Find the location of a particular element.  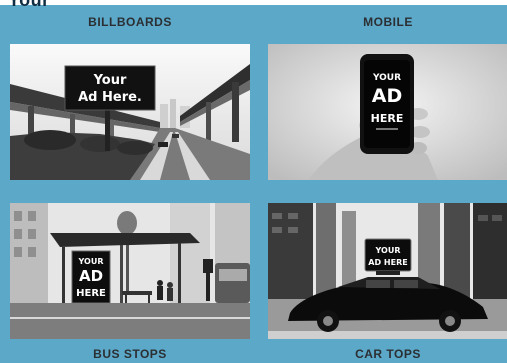

bus-stop-ad-line-1: YOUR is located at coordinates (91, 261).